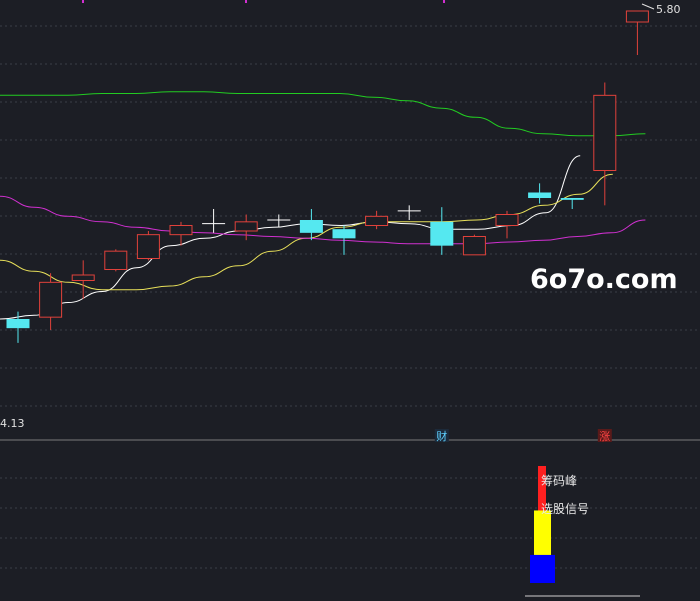  I want to click on event-marker-label: 涨, so click(604, 436).